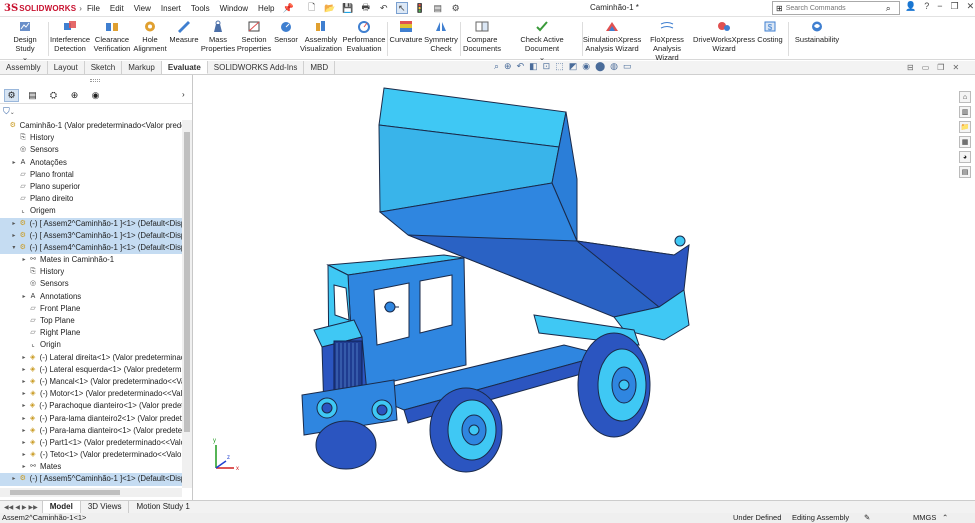  I want to click on configurationmanager-tab-icon: ⛭, so click(53, 95).